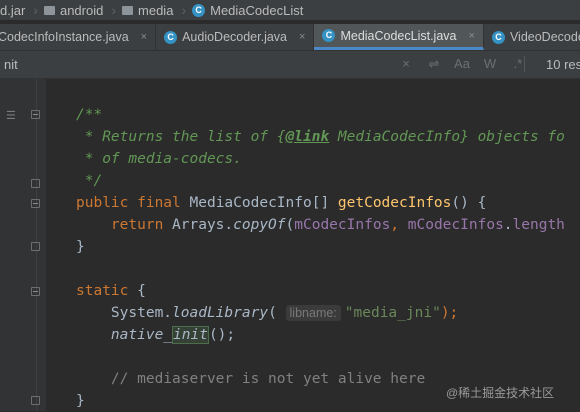 The image size is (580, 412). I want to click on code-line: */, so click(89, 181).